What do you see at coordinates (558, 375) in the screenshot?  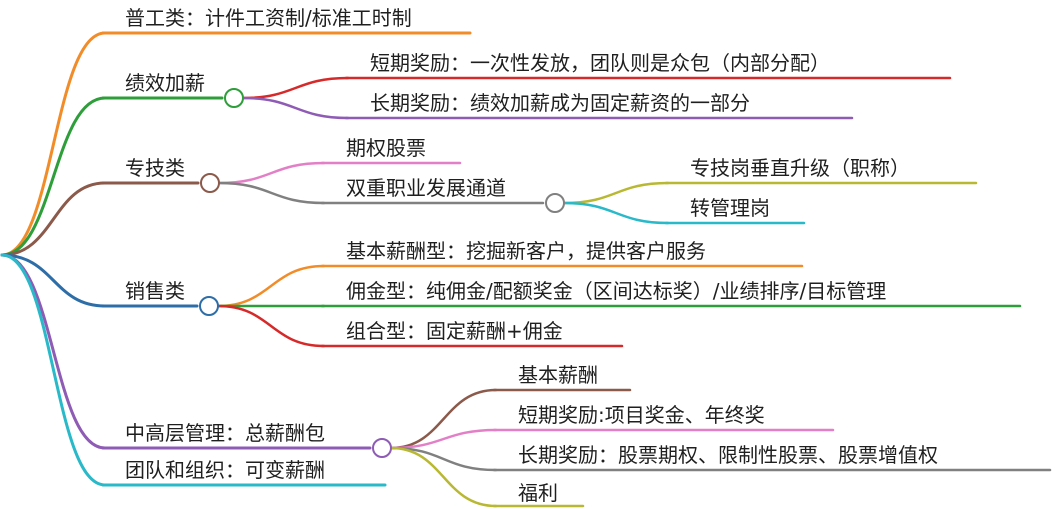 I see `node-l2-7: 基本薪酬` at bounding box center [558, 375].